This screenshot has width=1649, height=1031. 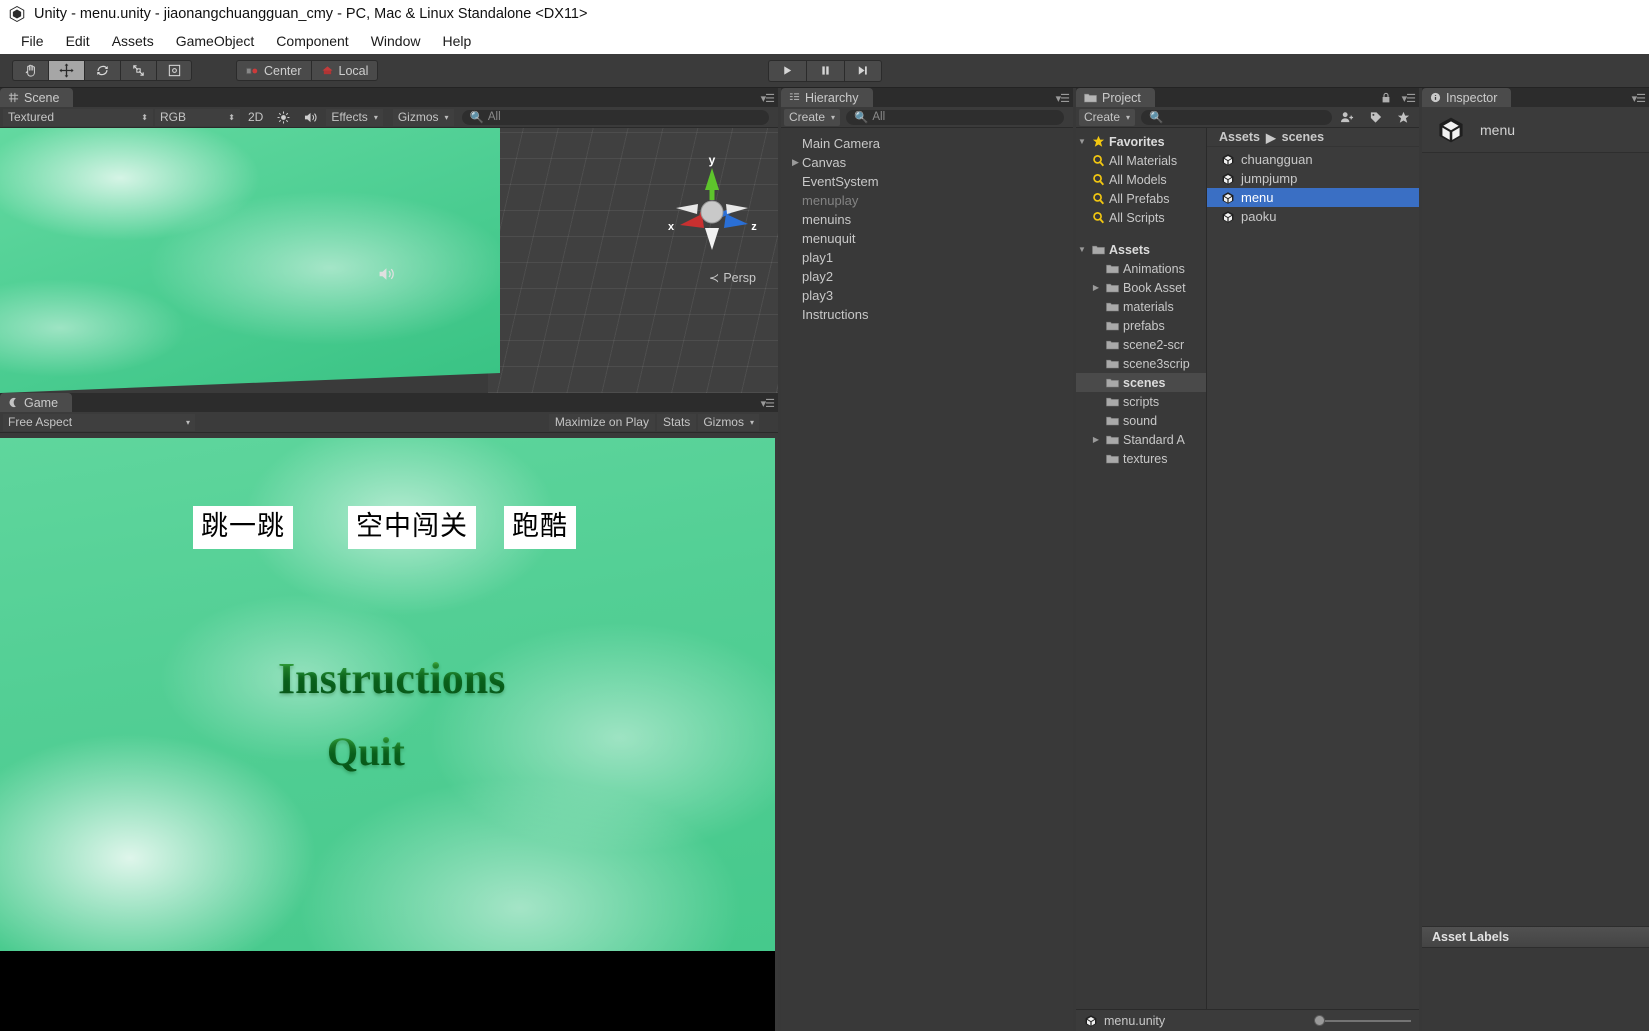 I want to click on 2d-toggle-button: 2D, so click(x=255, y=117).